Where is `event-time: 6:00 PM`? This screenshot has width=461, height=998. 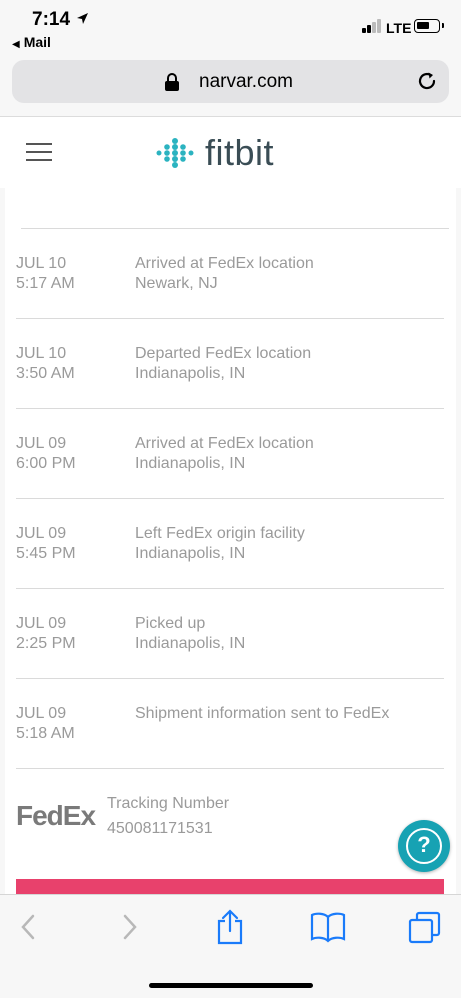 event-time: 6:00 PM is located at coordinates (46, 463).